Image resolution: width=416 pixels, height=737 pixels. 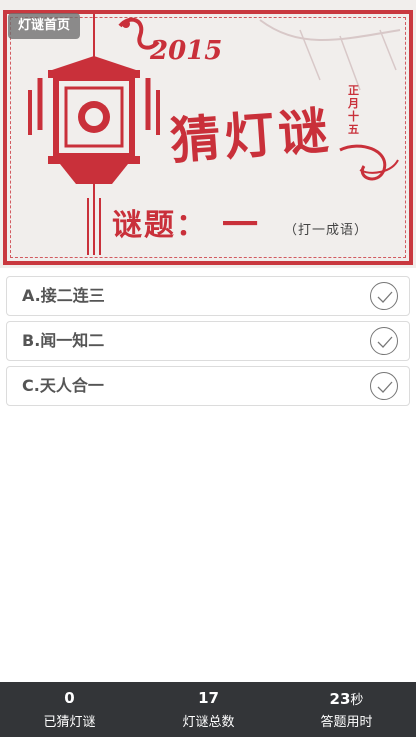 What do you see at coordinates (340, 699) in the screenshot?
I see `time-value: 23` at bounding box center [340, 699].